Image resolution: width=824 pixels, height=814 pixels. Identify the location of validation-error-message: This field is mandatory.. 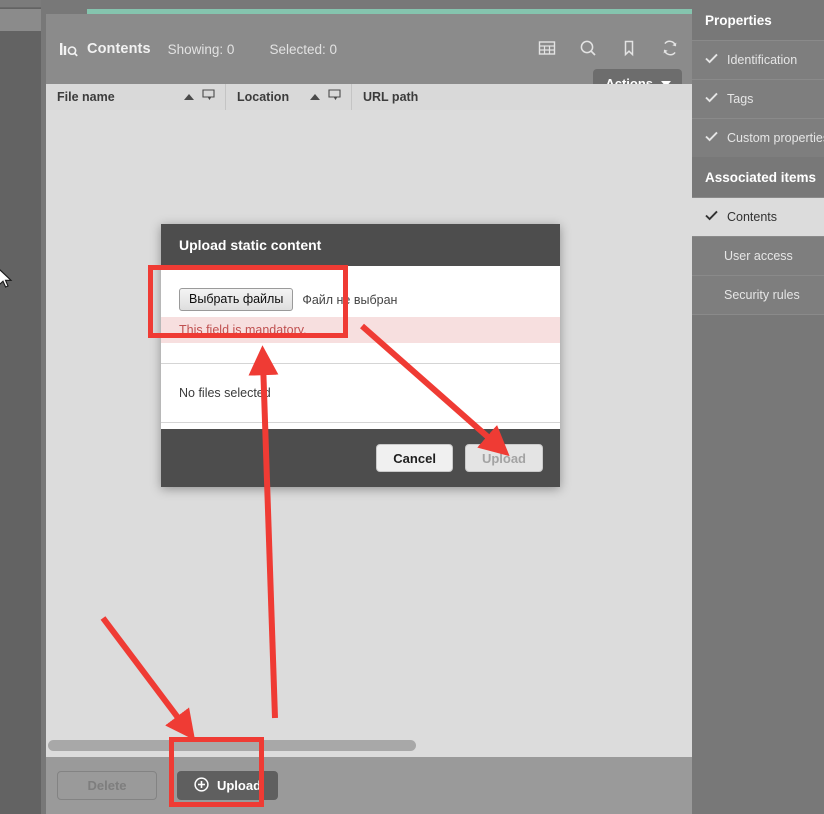
(360, 330).